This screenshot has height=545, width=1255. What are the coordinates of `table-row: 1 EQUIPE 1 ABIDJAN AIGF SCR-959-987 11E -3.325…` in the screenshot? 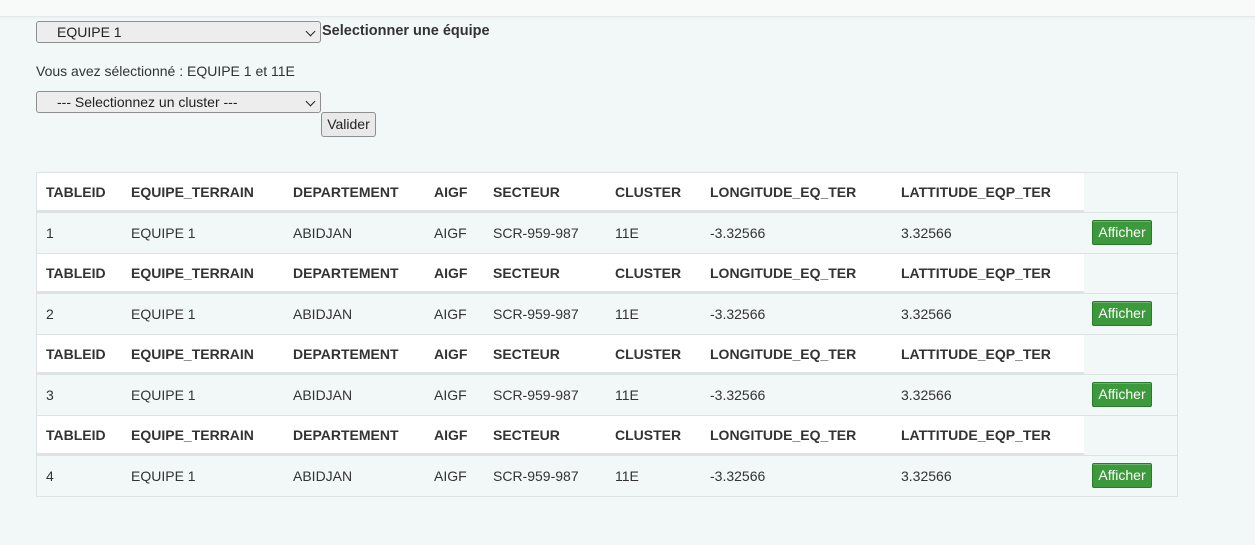 It's located at (607, 233).